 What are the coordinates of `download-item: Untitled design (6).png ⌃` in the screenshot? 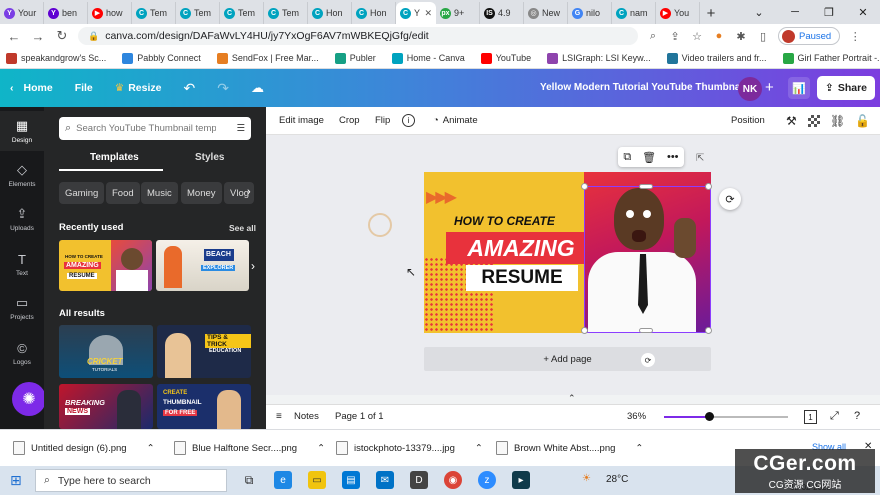 It's located at (84, 448).